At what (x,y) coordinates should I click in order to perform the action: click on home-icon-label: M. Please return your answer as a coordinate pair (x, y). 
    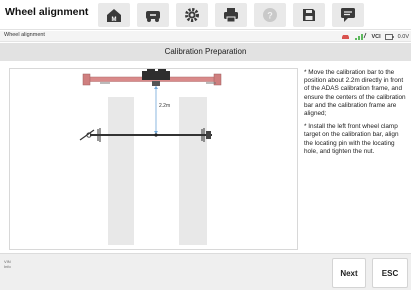
    Looking at the image, I should click on (114, 20).